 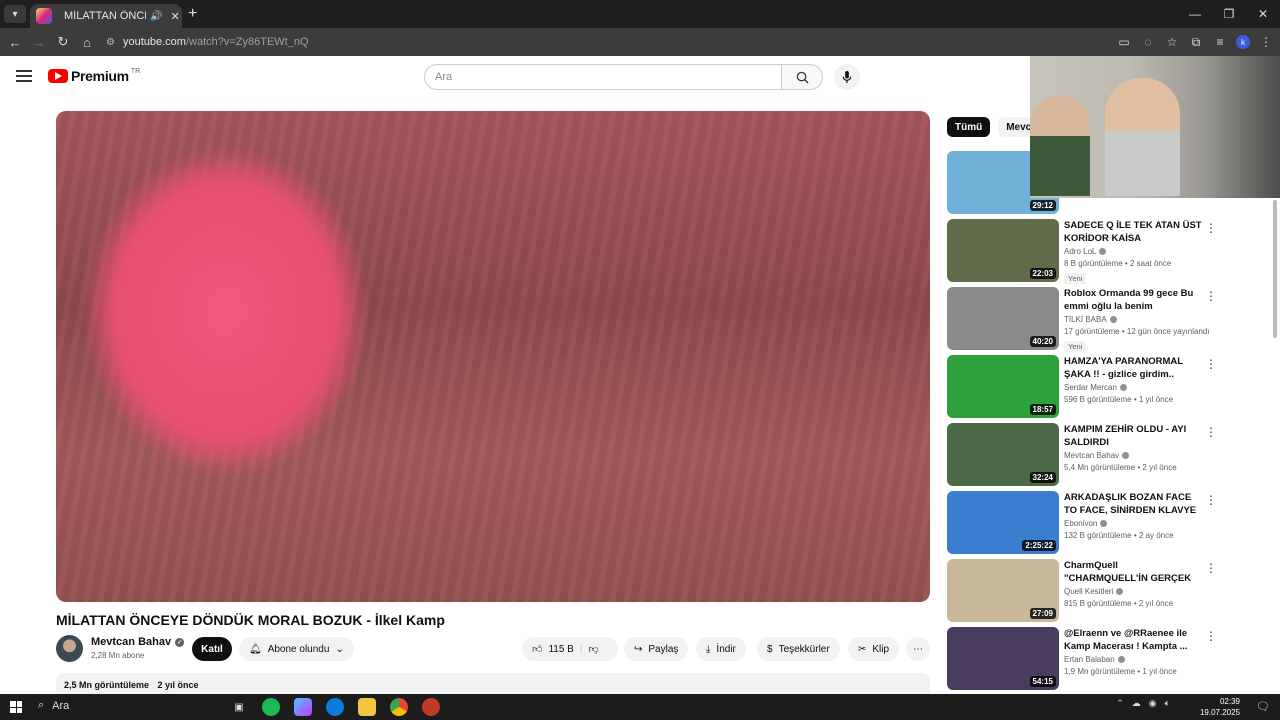 What do you see at coordinates (1220, 42) in the screenshot?
I see `media-icon: ≡` at bounding box center [1220, 42].